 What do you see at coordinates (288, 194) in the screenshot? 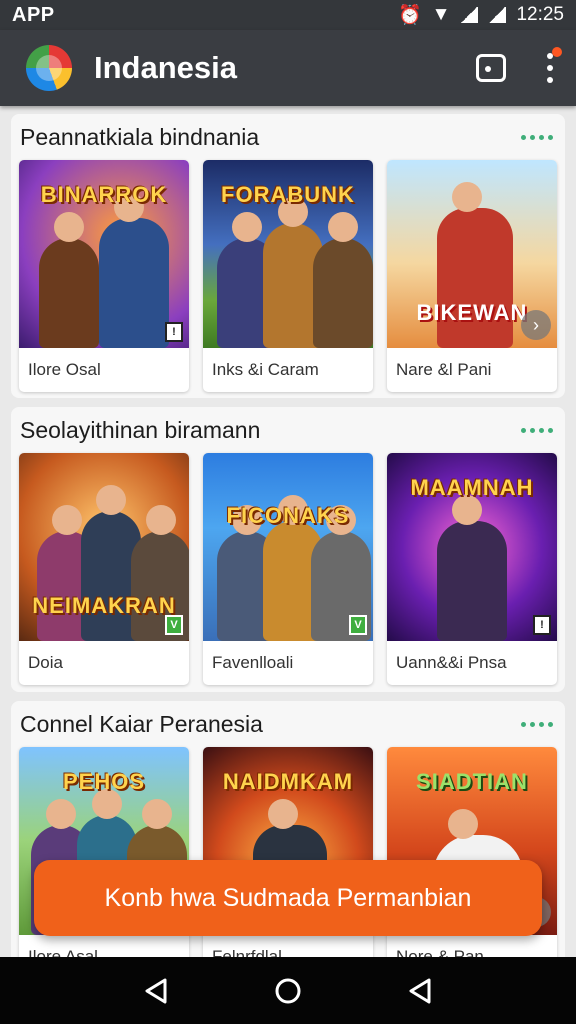
I see `game-art-title: FORABUNK` at bounding box center [288, 194].